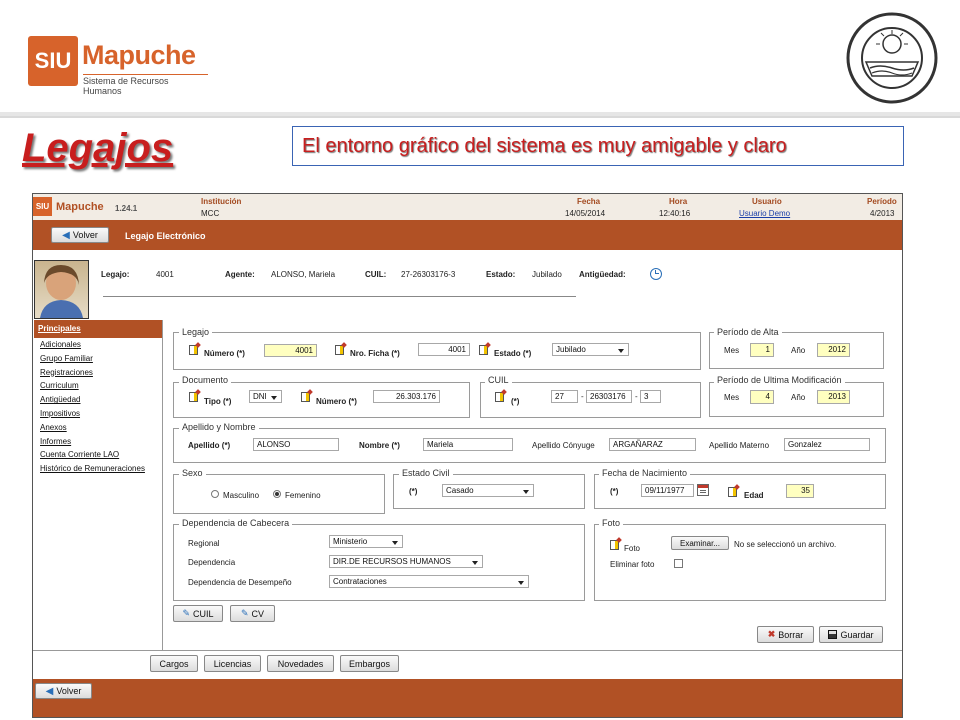 The width and height of the screenshot is (960, 720). Describe the element at coordinates (800, 491) in the screenshot. I see `edad-input: 35` at that location.